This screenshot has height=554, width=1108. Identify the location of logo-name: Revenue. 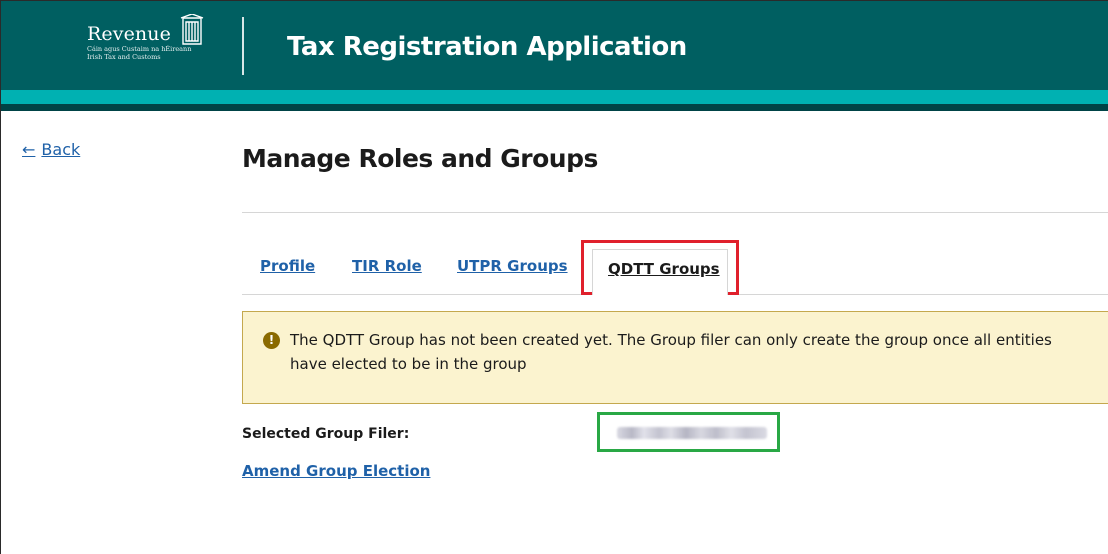
(129, 34).